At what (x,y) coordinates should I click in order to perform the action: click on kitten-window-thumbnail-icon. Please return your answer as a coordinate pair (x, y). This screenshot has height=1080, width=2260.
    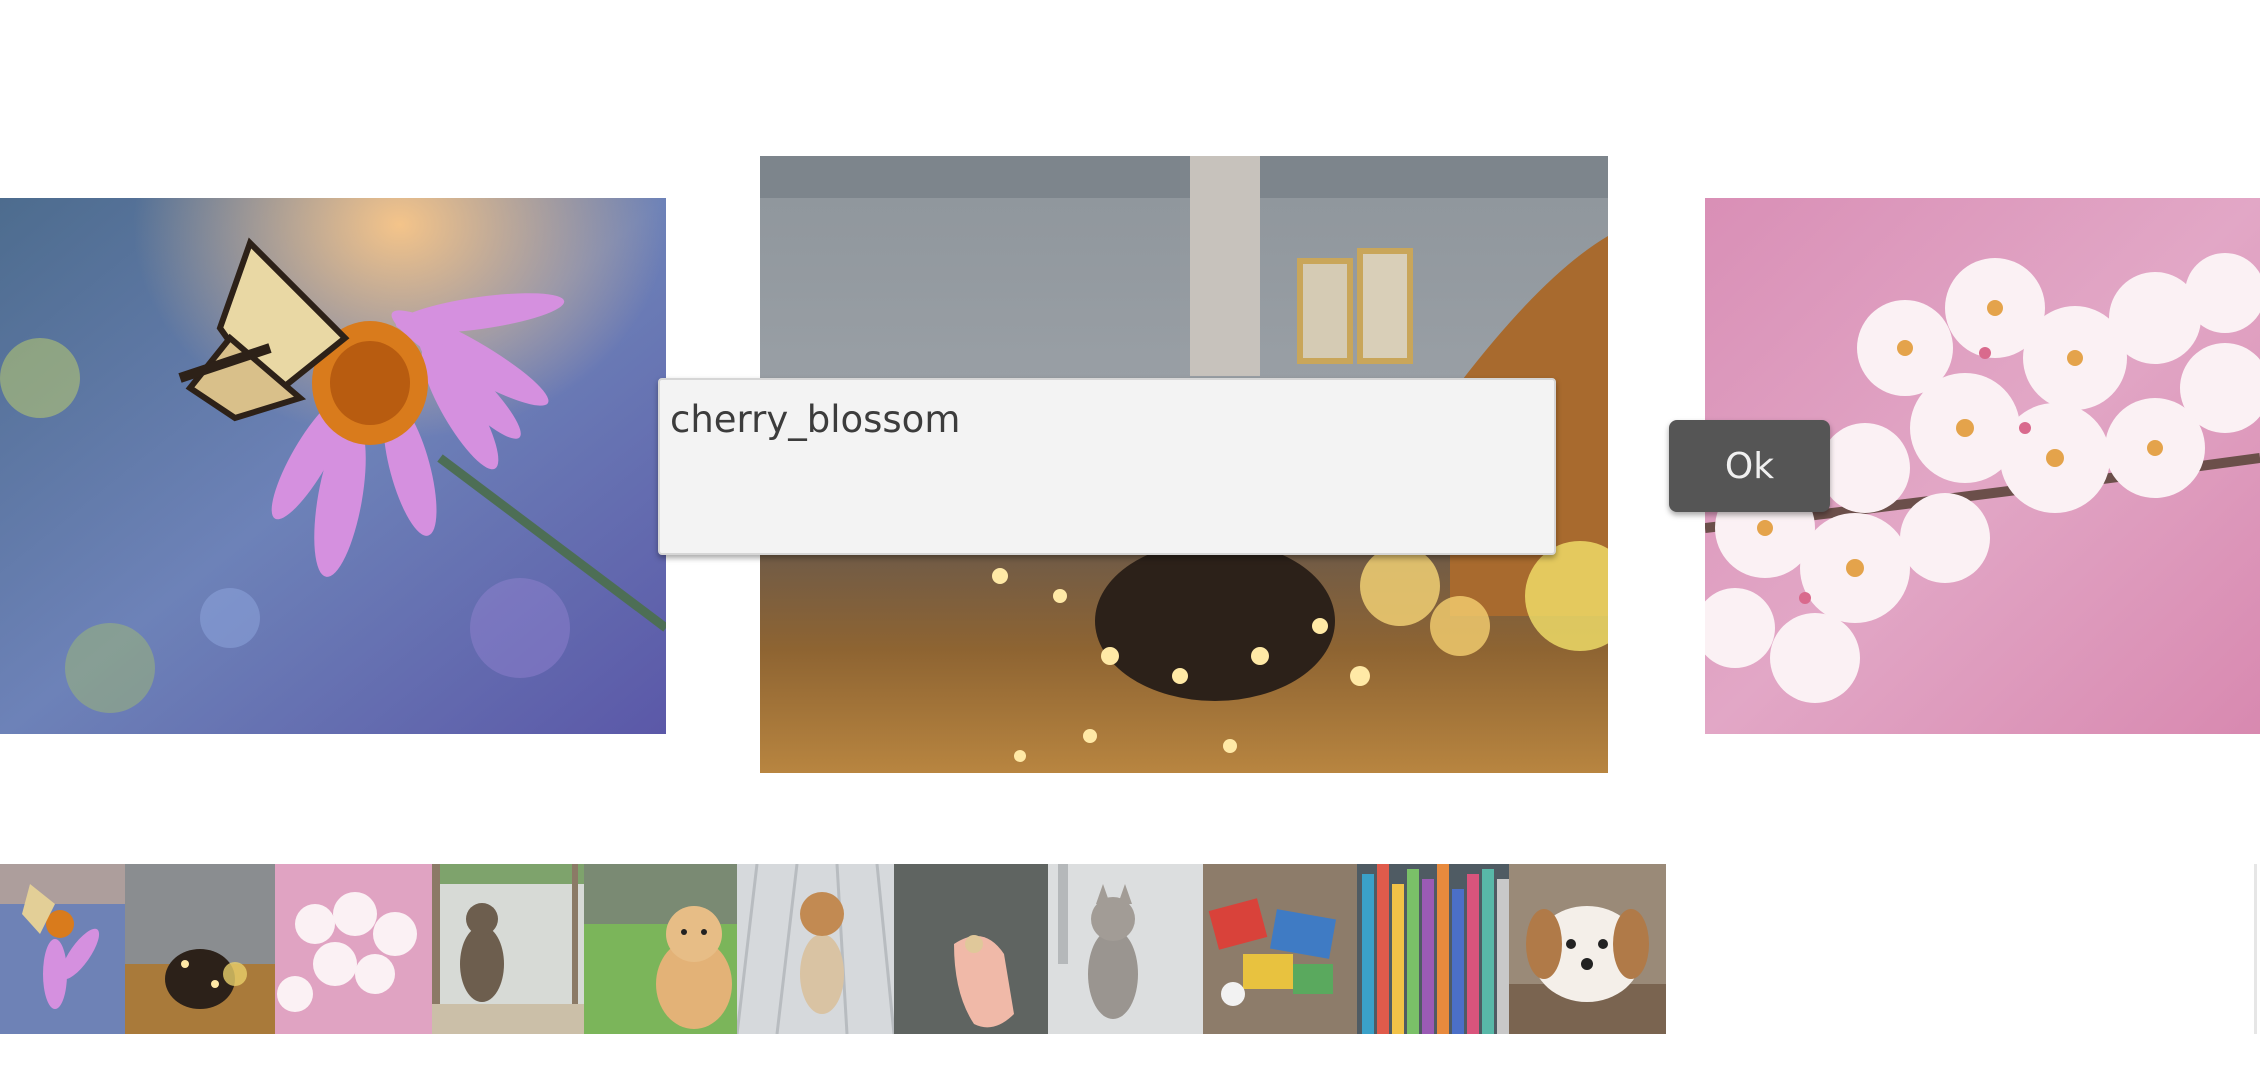
    Looking at the image, I should click on (508, 949).